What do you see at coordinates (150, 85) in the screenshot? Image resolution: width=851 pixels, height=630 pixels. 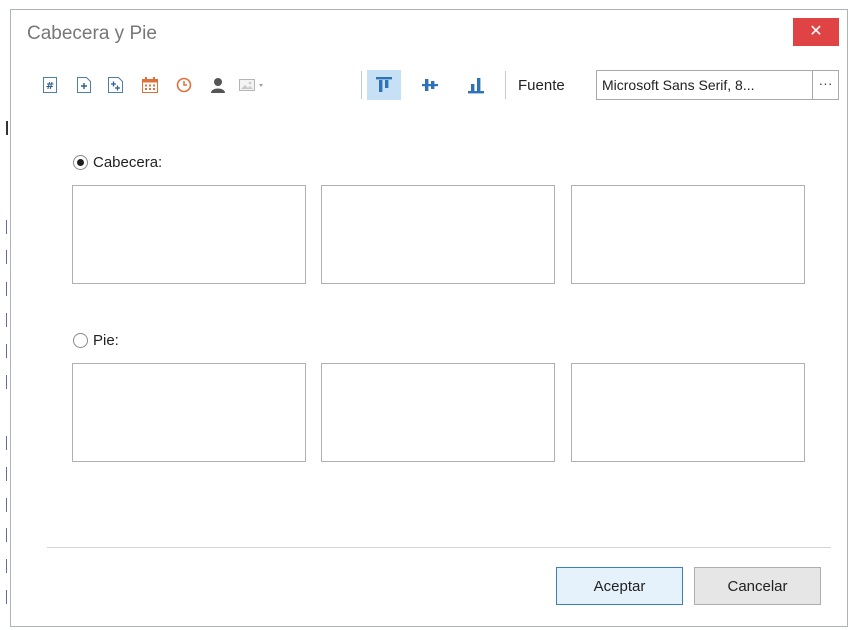 I see `date-icon` at bounding box center [150, 85].